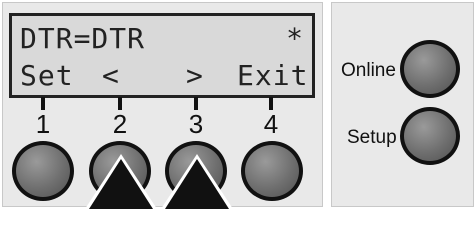  I want to click on key-4-number: 4, so click(271, 124).